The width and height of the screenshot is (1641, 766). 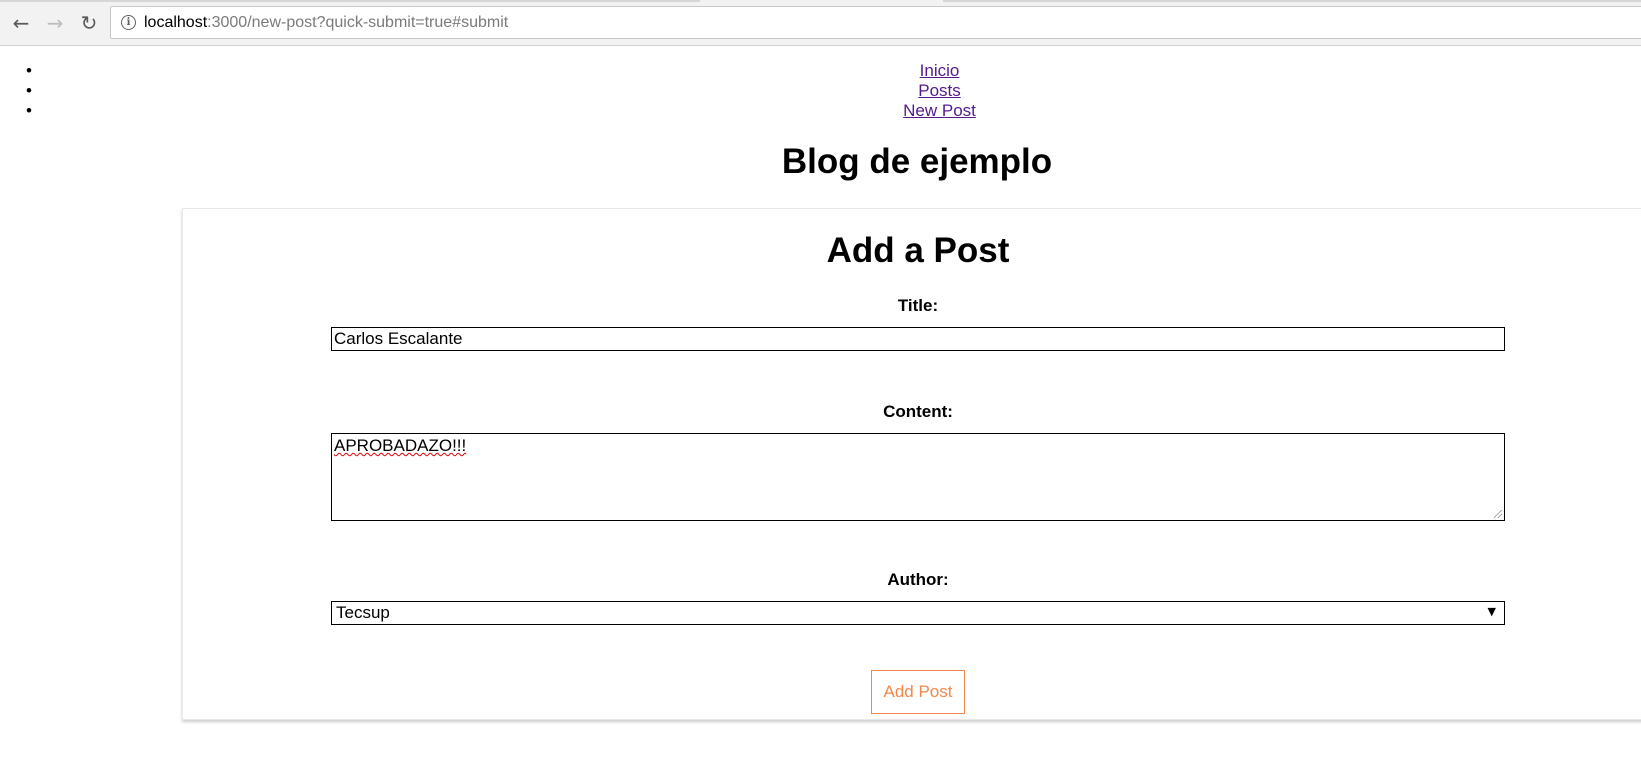 What do you see at coordinates (918, 477) in the screenshot?
I see `content-textarea: APROBADAZO!!!` at bounding box center [918, 477].